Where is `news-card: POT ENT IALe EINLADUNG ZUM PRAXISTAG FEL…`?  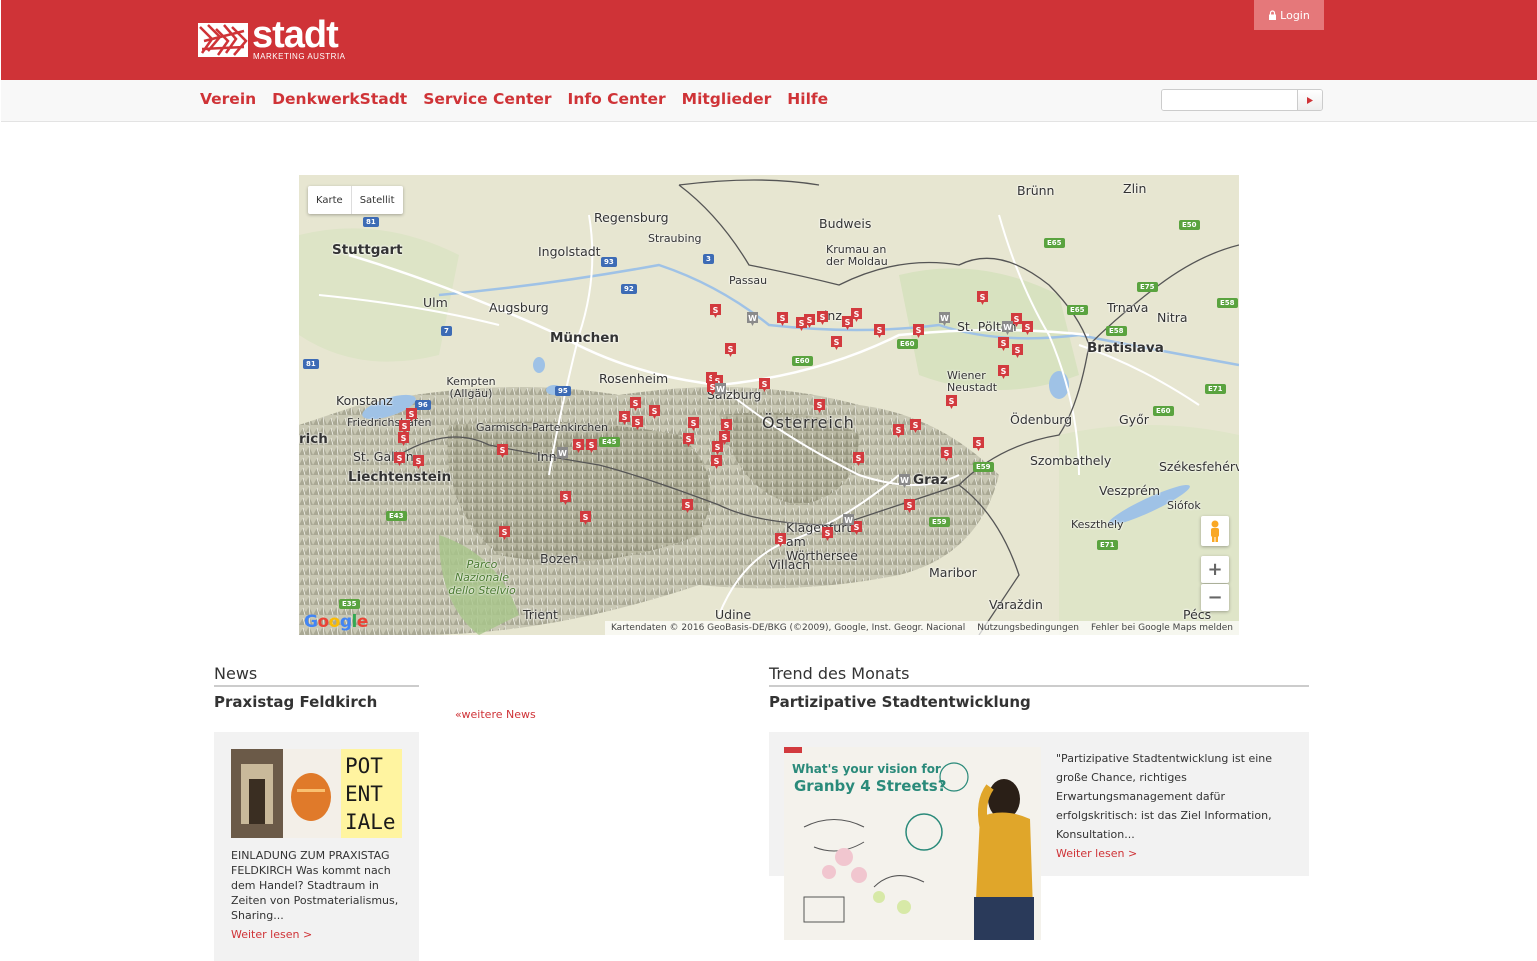 news-card: POT ENT IALe EINLADUNG ZUM PRAXISTAG FEL… is located at coordinates (316, 846).